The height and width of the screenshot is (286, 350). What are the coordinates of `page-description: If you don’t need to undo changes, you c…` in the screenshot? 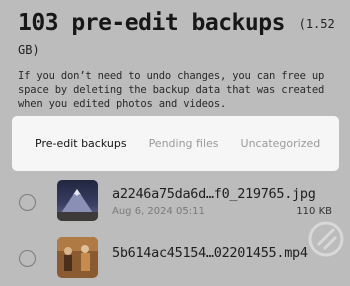 It's located at (171, 90).